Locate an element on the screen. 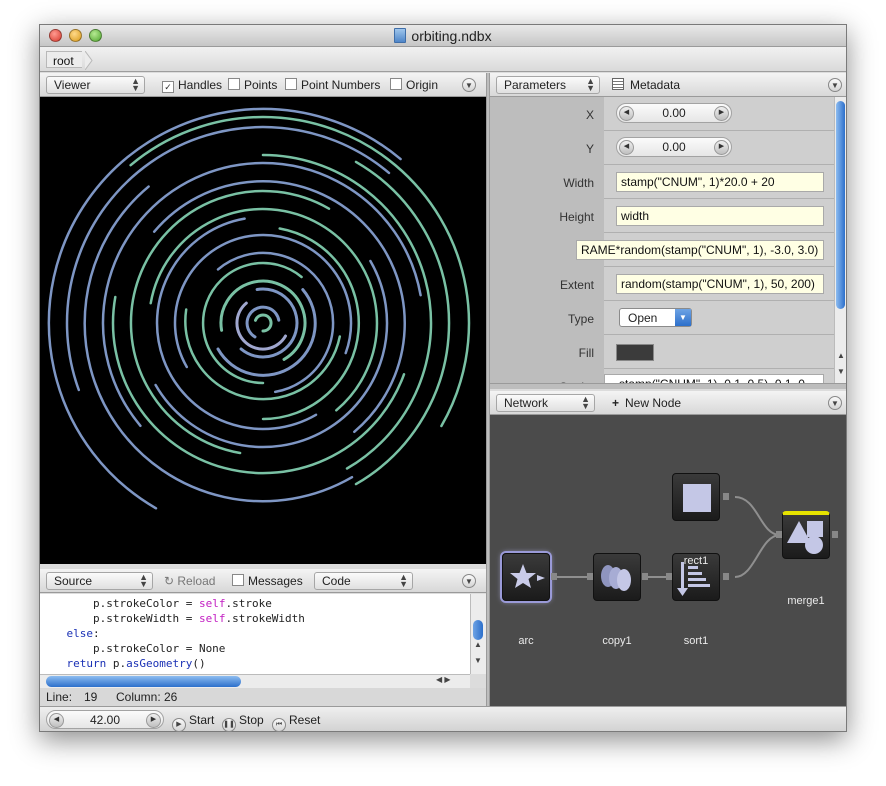 This screenshot has height=786, width=886. parameters-toolbar: Parameters ▲ ▼ Metadata ▼ is located at coordinates (668, 85).